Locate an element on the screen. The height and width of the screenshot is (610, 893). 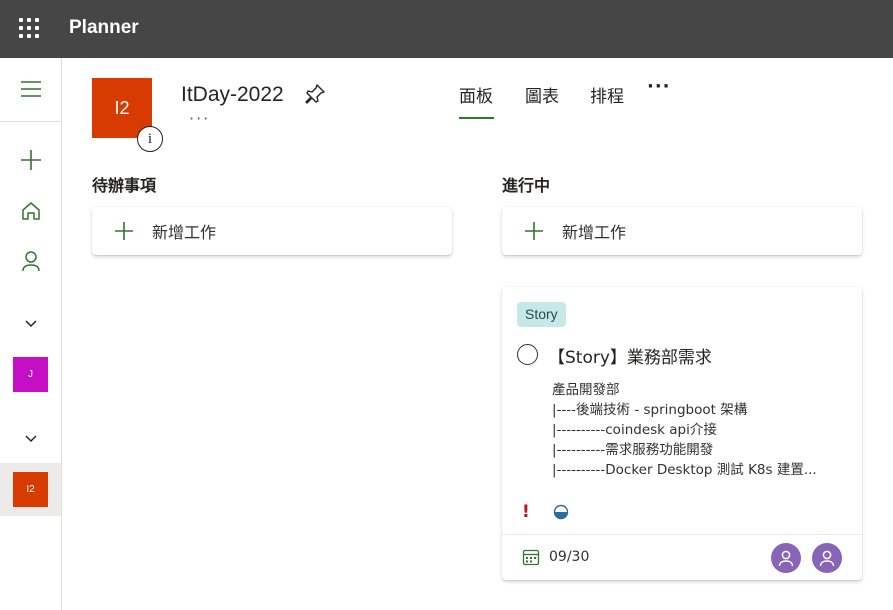
rail-plan-j: J is located at coordinates (30, 374).